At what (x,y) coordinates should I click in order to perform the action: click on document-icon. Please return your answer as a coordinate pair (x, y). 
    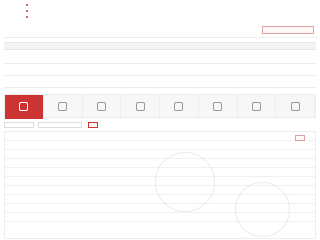
    Looking at the image, I should click on (24, 106).